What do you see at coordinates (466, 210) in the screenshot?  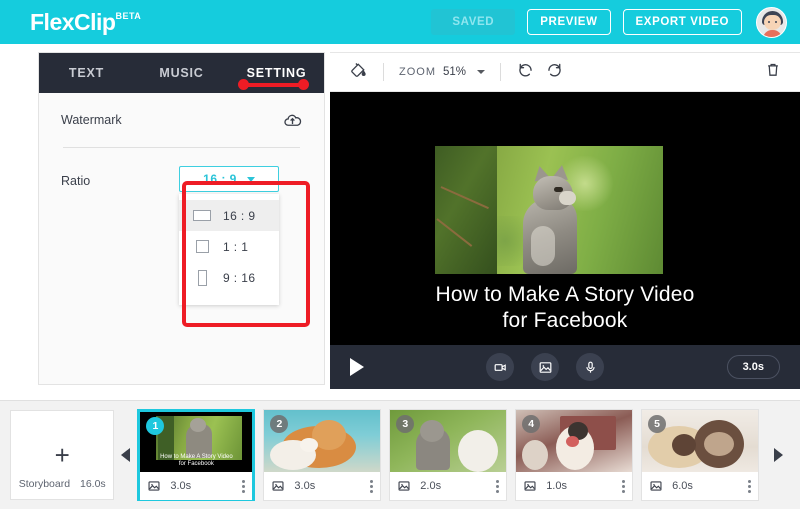 I see `photo-branches` at bounding box center [466, 210].